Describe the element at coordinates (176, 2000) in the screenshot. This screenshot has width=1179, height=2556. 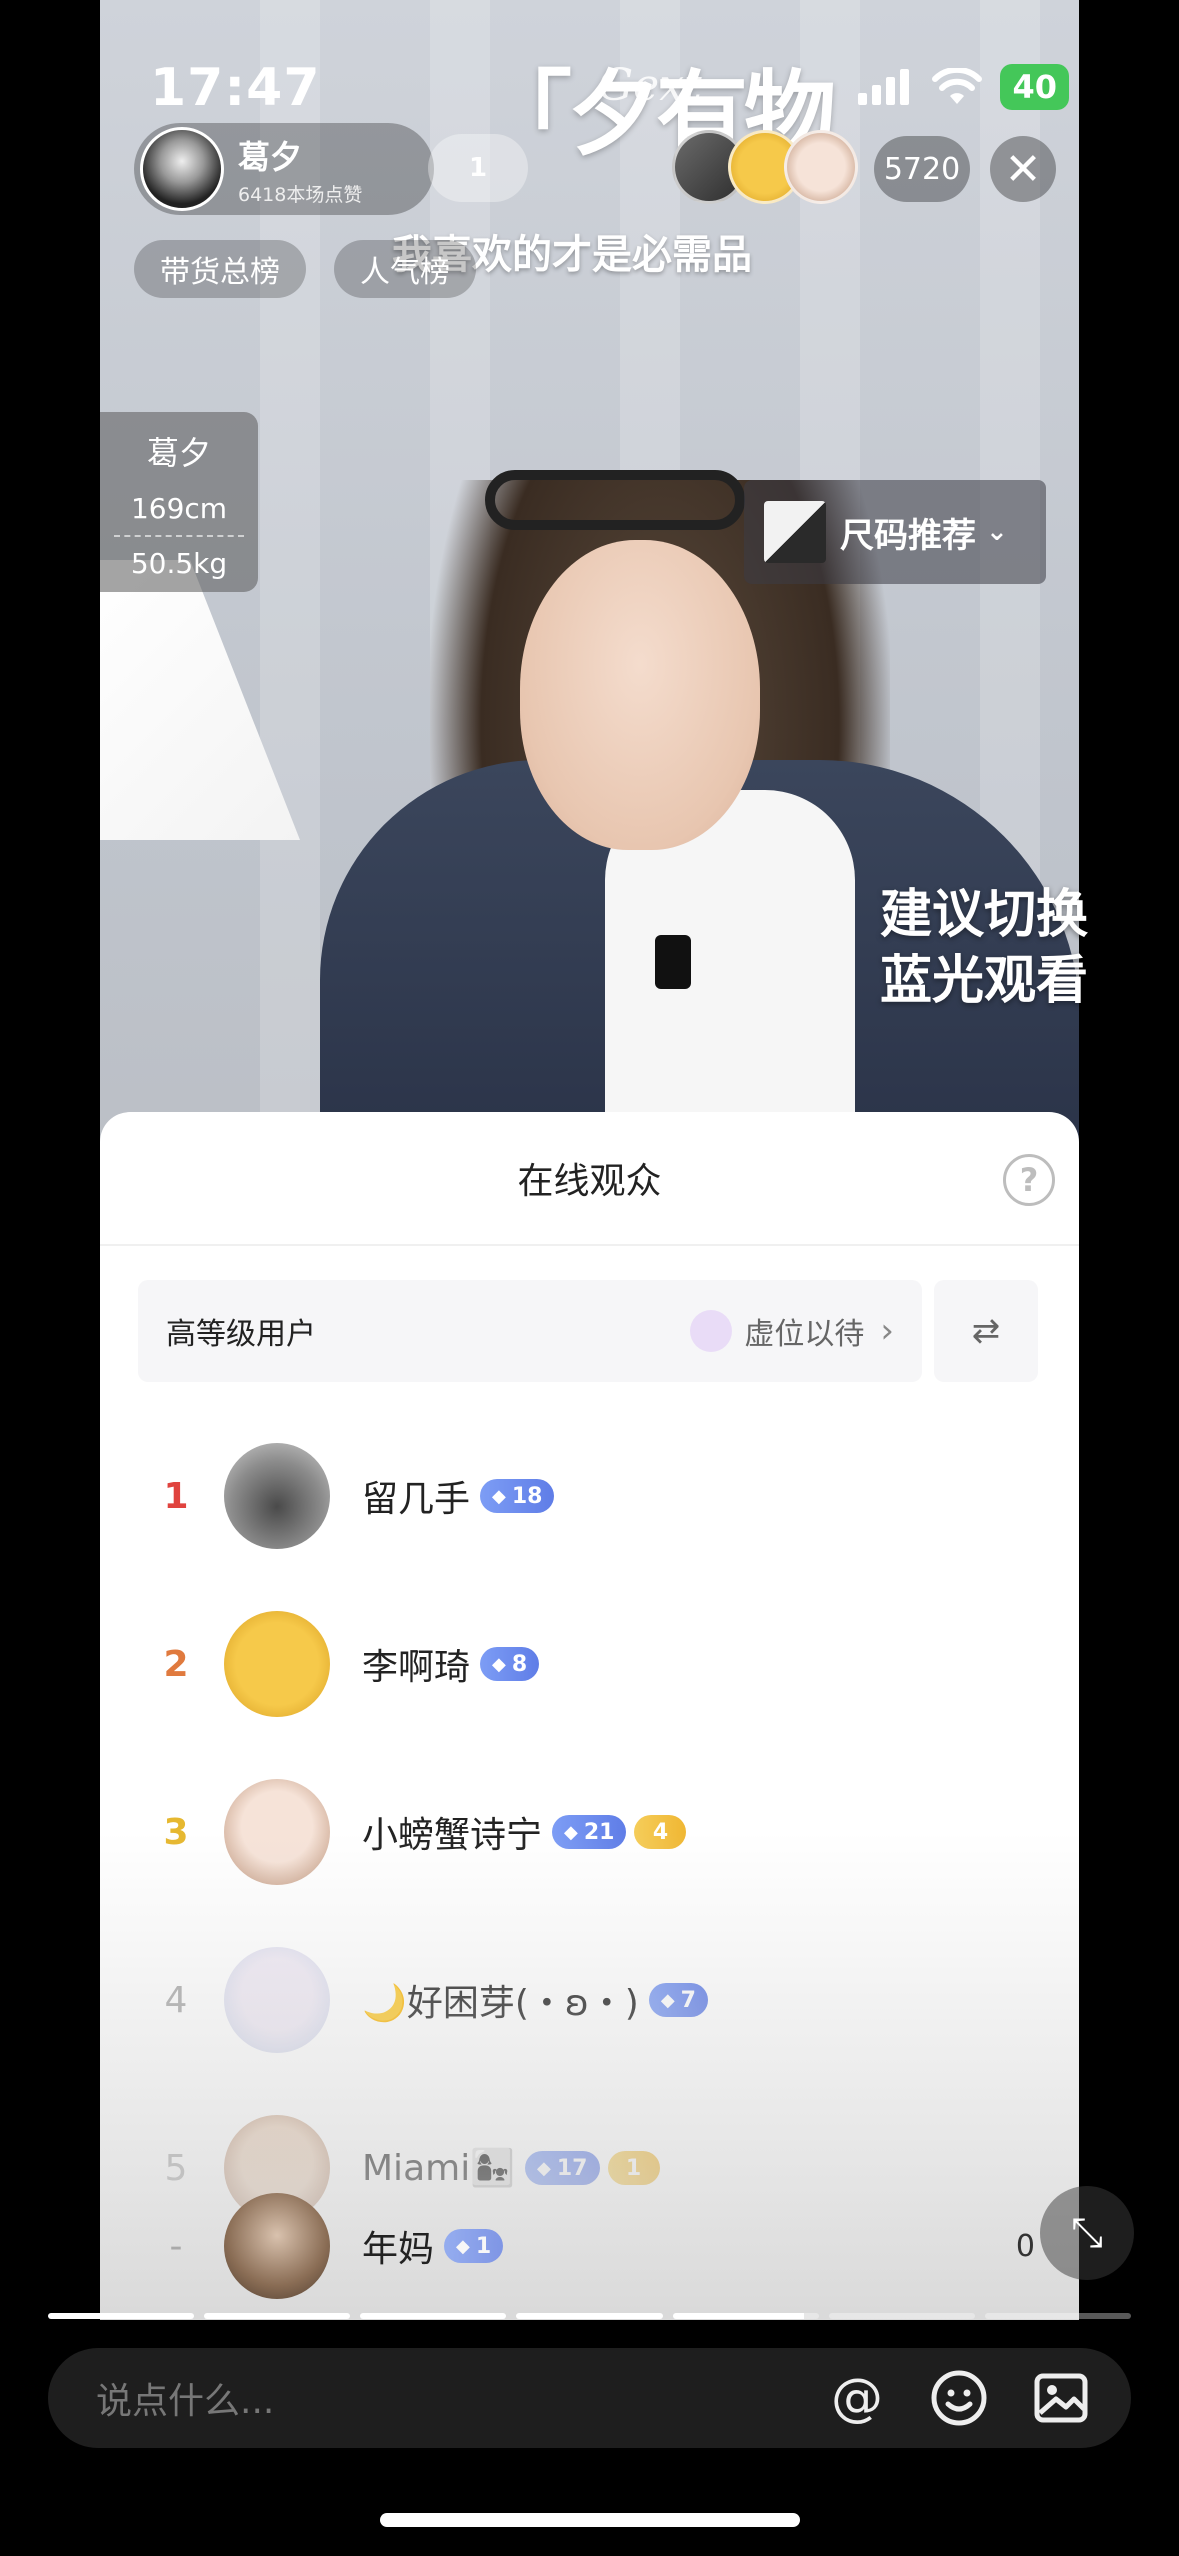
I see `viewer-rank: 4` at that location.